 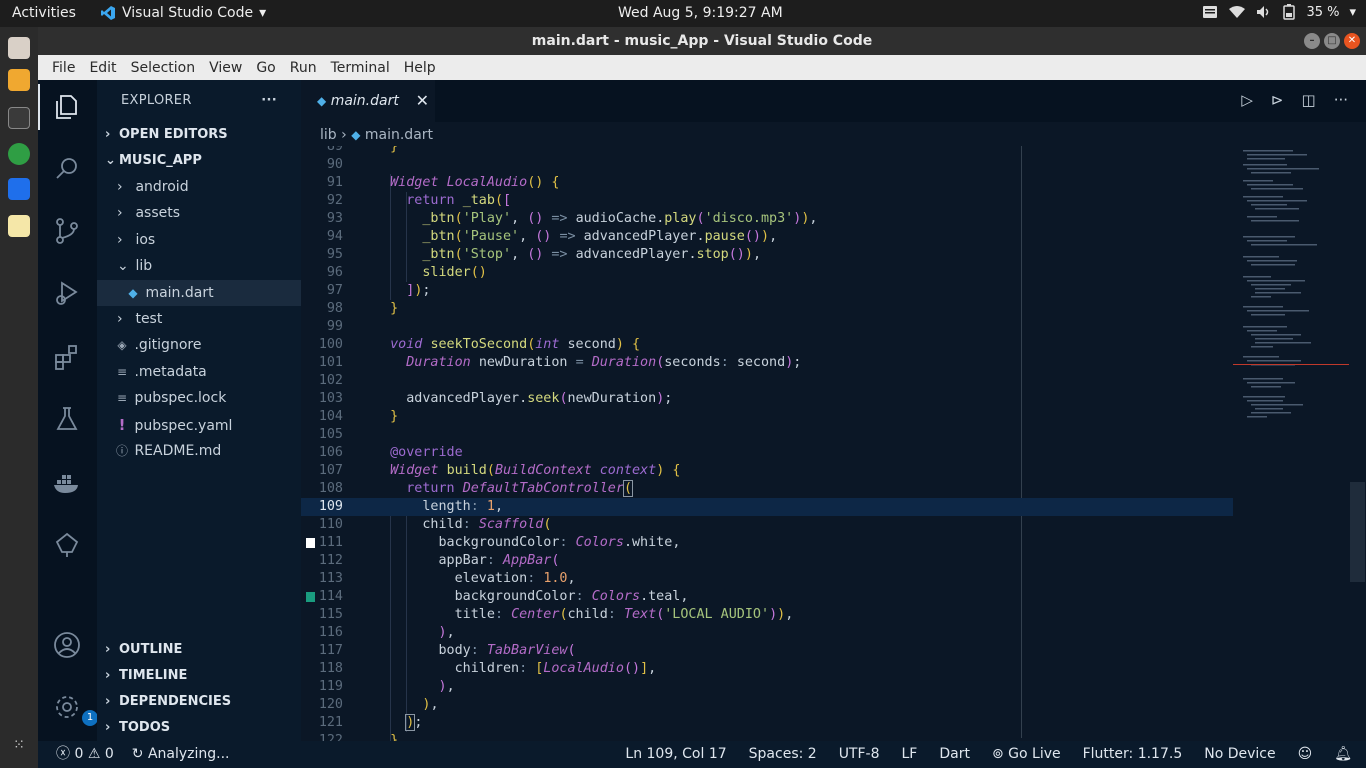 What do you see at coordinates (67, 483) in the screenshot?
I see `docker-icon` at bounding box center [67, 483].